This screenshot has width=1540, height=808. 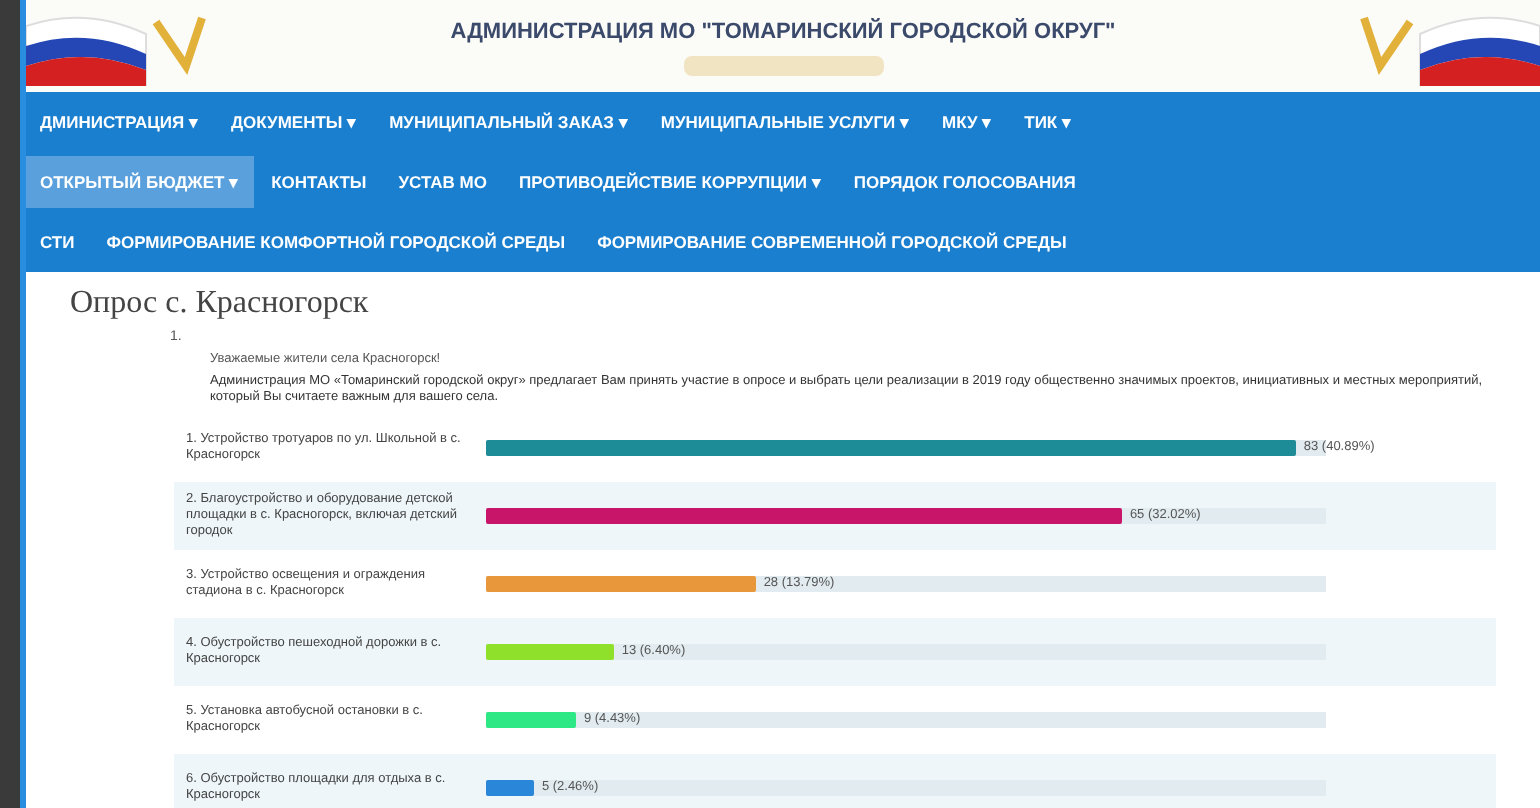 What do you see at coordinates (319, 182) in the screenshot?
I see `nav-item: КОНТАКТЫ` at bounding box center [319, 182].